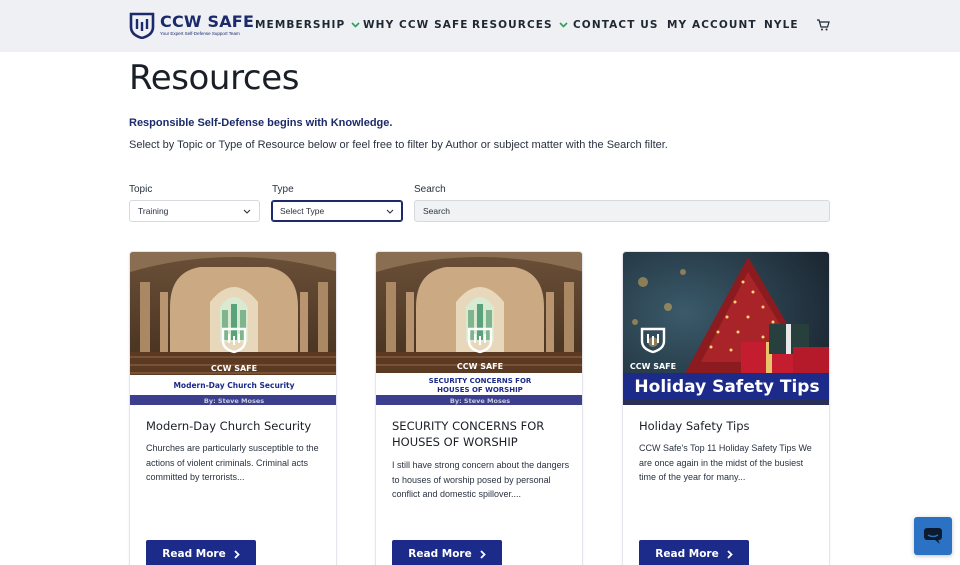 Image resolution: width=960 pixels, height=565 pixels. I want to click on topic-select: Training, so click(194, 211).